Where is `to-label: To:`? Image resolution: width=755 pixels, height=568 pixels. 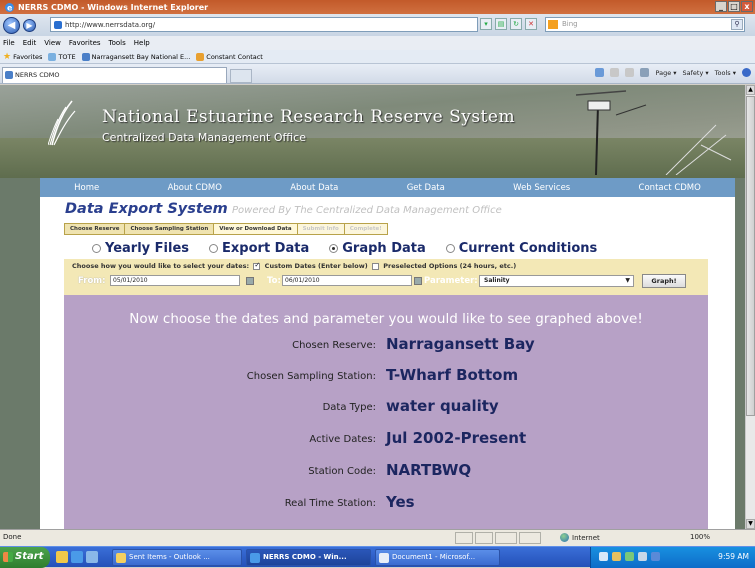 to-label: To: is located at coordinates (274, 281).